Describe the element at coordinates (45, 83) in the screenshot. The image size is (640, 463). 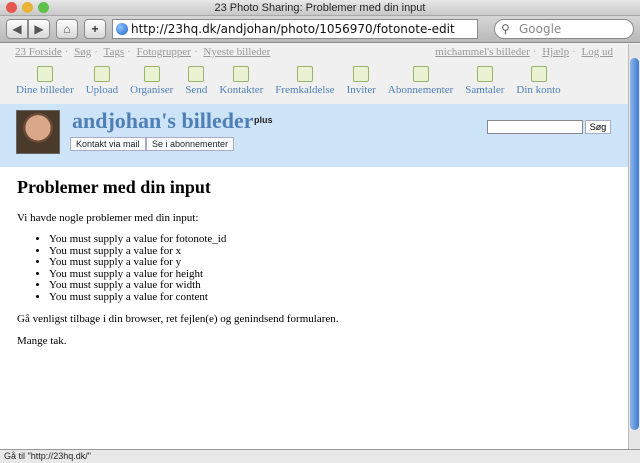
I see `iconbar-item-photos: Dine billeder` at that location.